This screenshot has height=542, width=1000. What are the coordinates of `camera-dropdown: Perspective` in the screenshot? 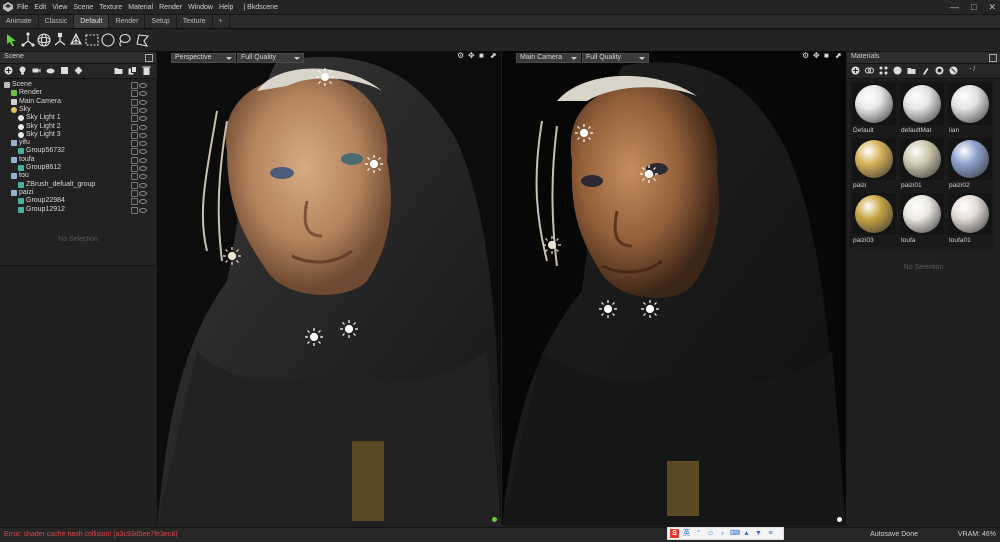 It's located at (203, 58).